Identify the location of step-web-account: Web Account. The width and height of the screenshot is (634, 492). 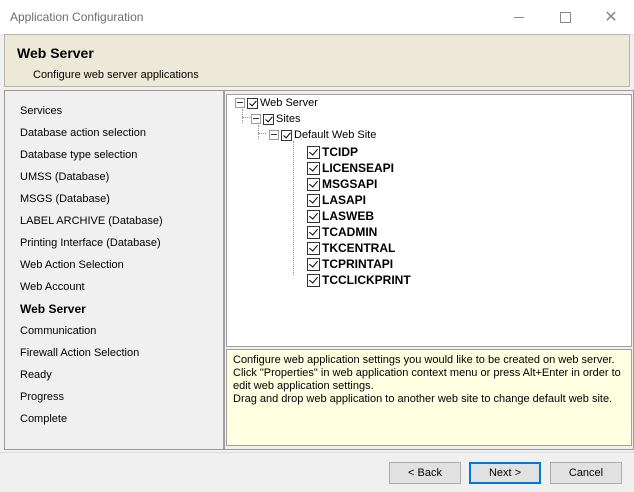
(52, 287).